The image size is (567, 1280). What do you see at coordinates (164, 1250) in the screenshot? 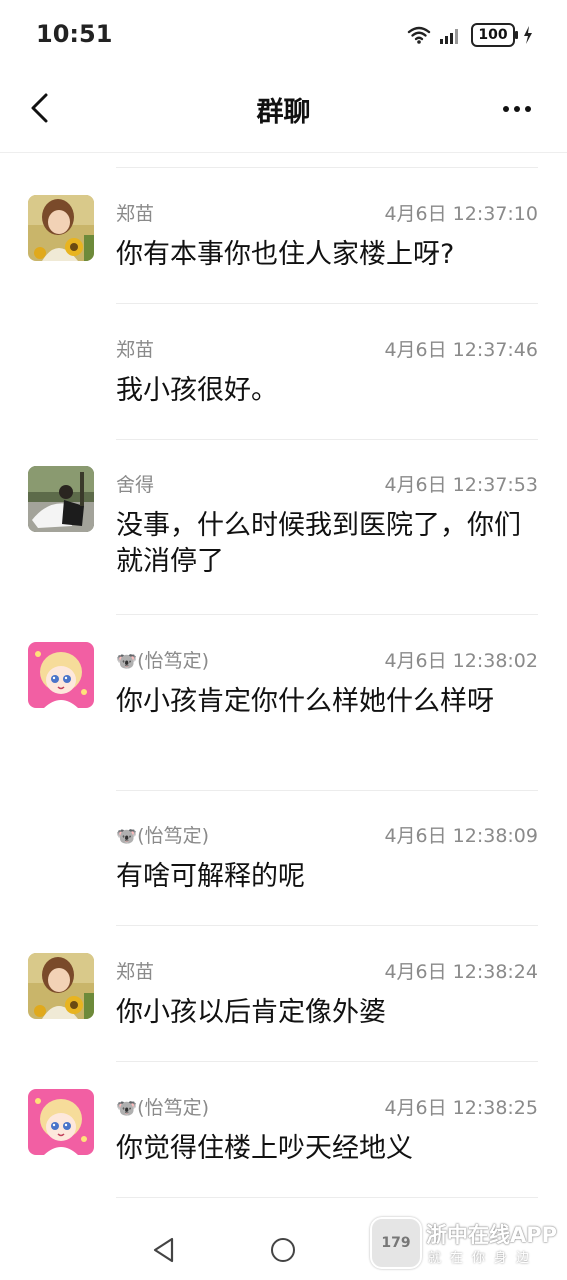
I see `nav-back-icon` at bounding box center [164, 1250].